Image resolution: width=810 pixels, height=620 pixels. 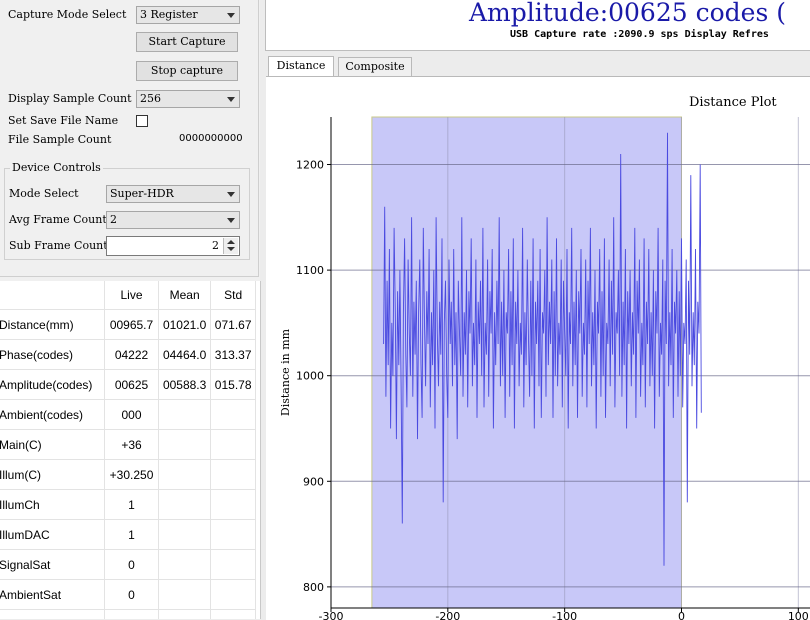 I want to click on stats-cell-live: 00625, so click(x=131, y=384).